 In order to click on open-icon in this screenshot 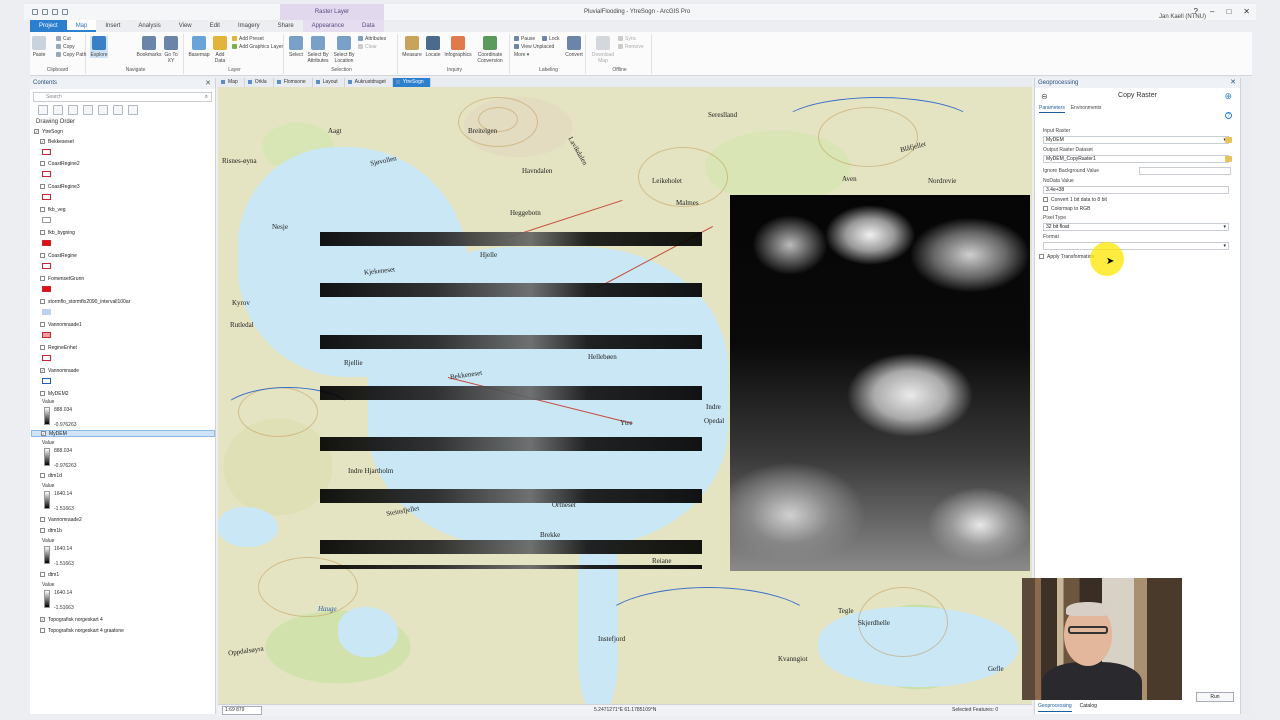, I will do `click(45, 12)`.